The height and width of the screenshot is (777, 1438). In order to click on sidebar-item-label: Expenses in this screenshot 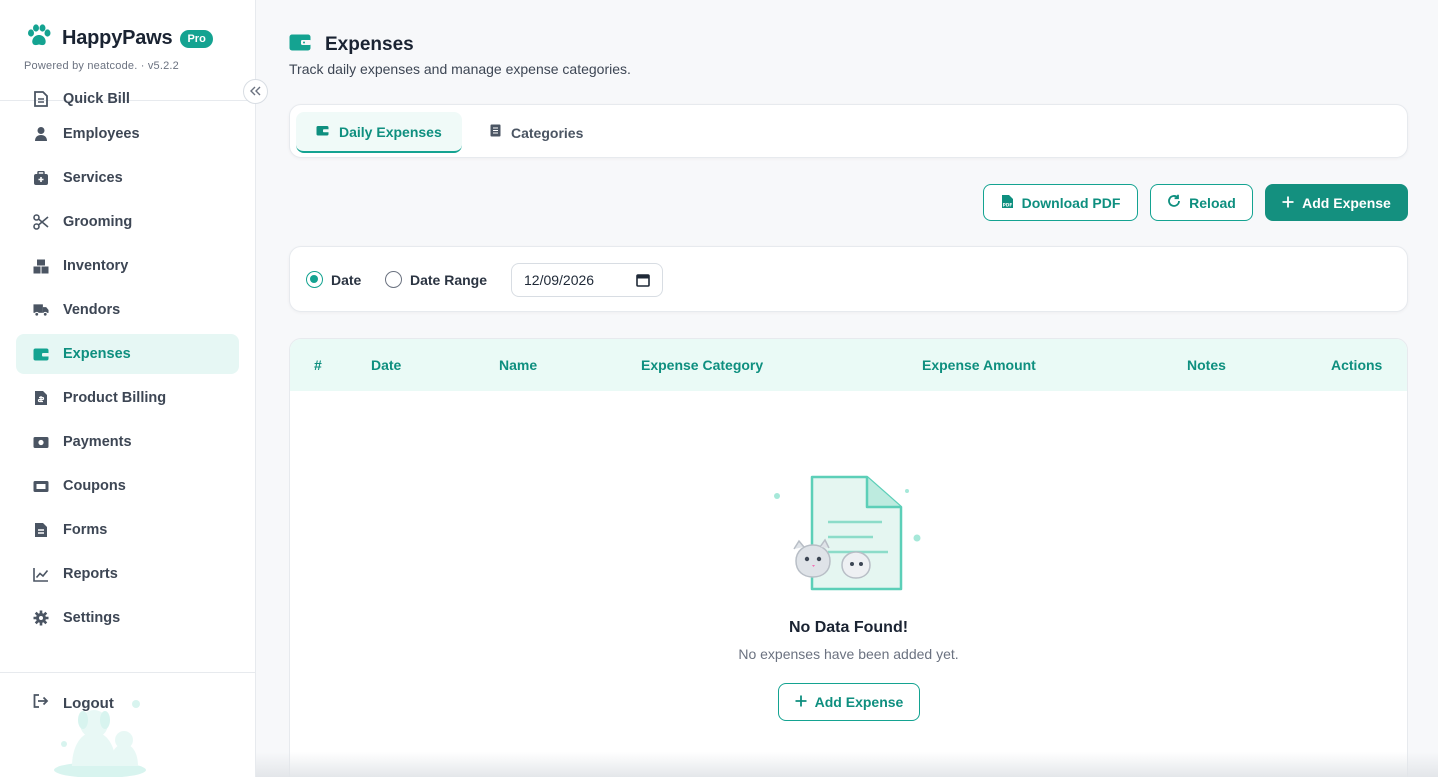, I will do `click(97, 354)`.